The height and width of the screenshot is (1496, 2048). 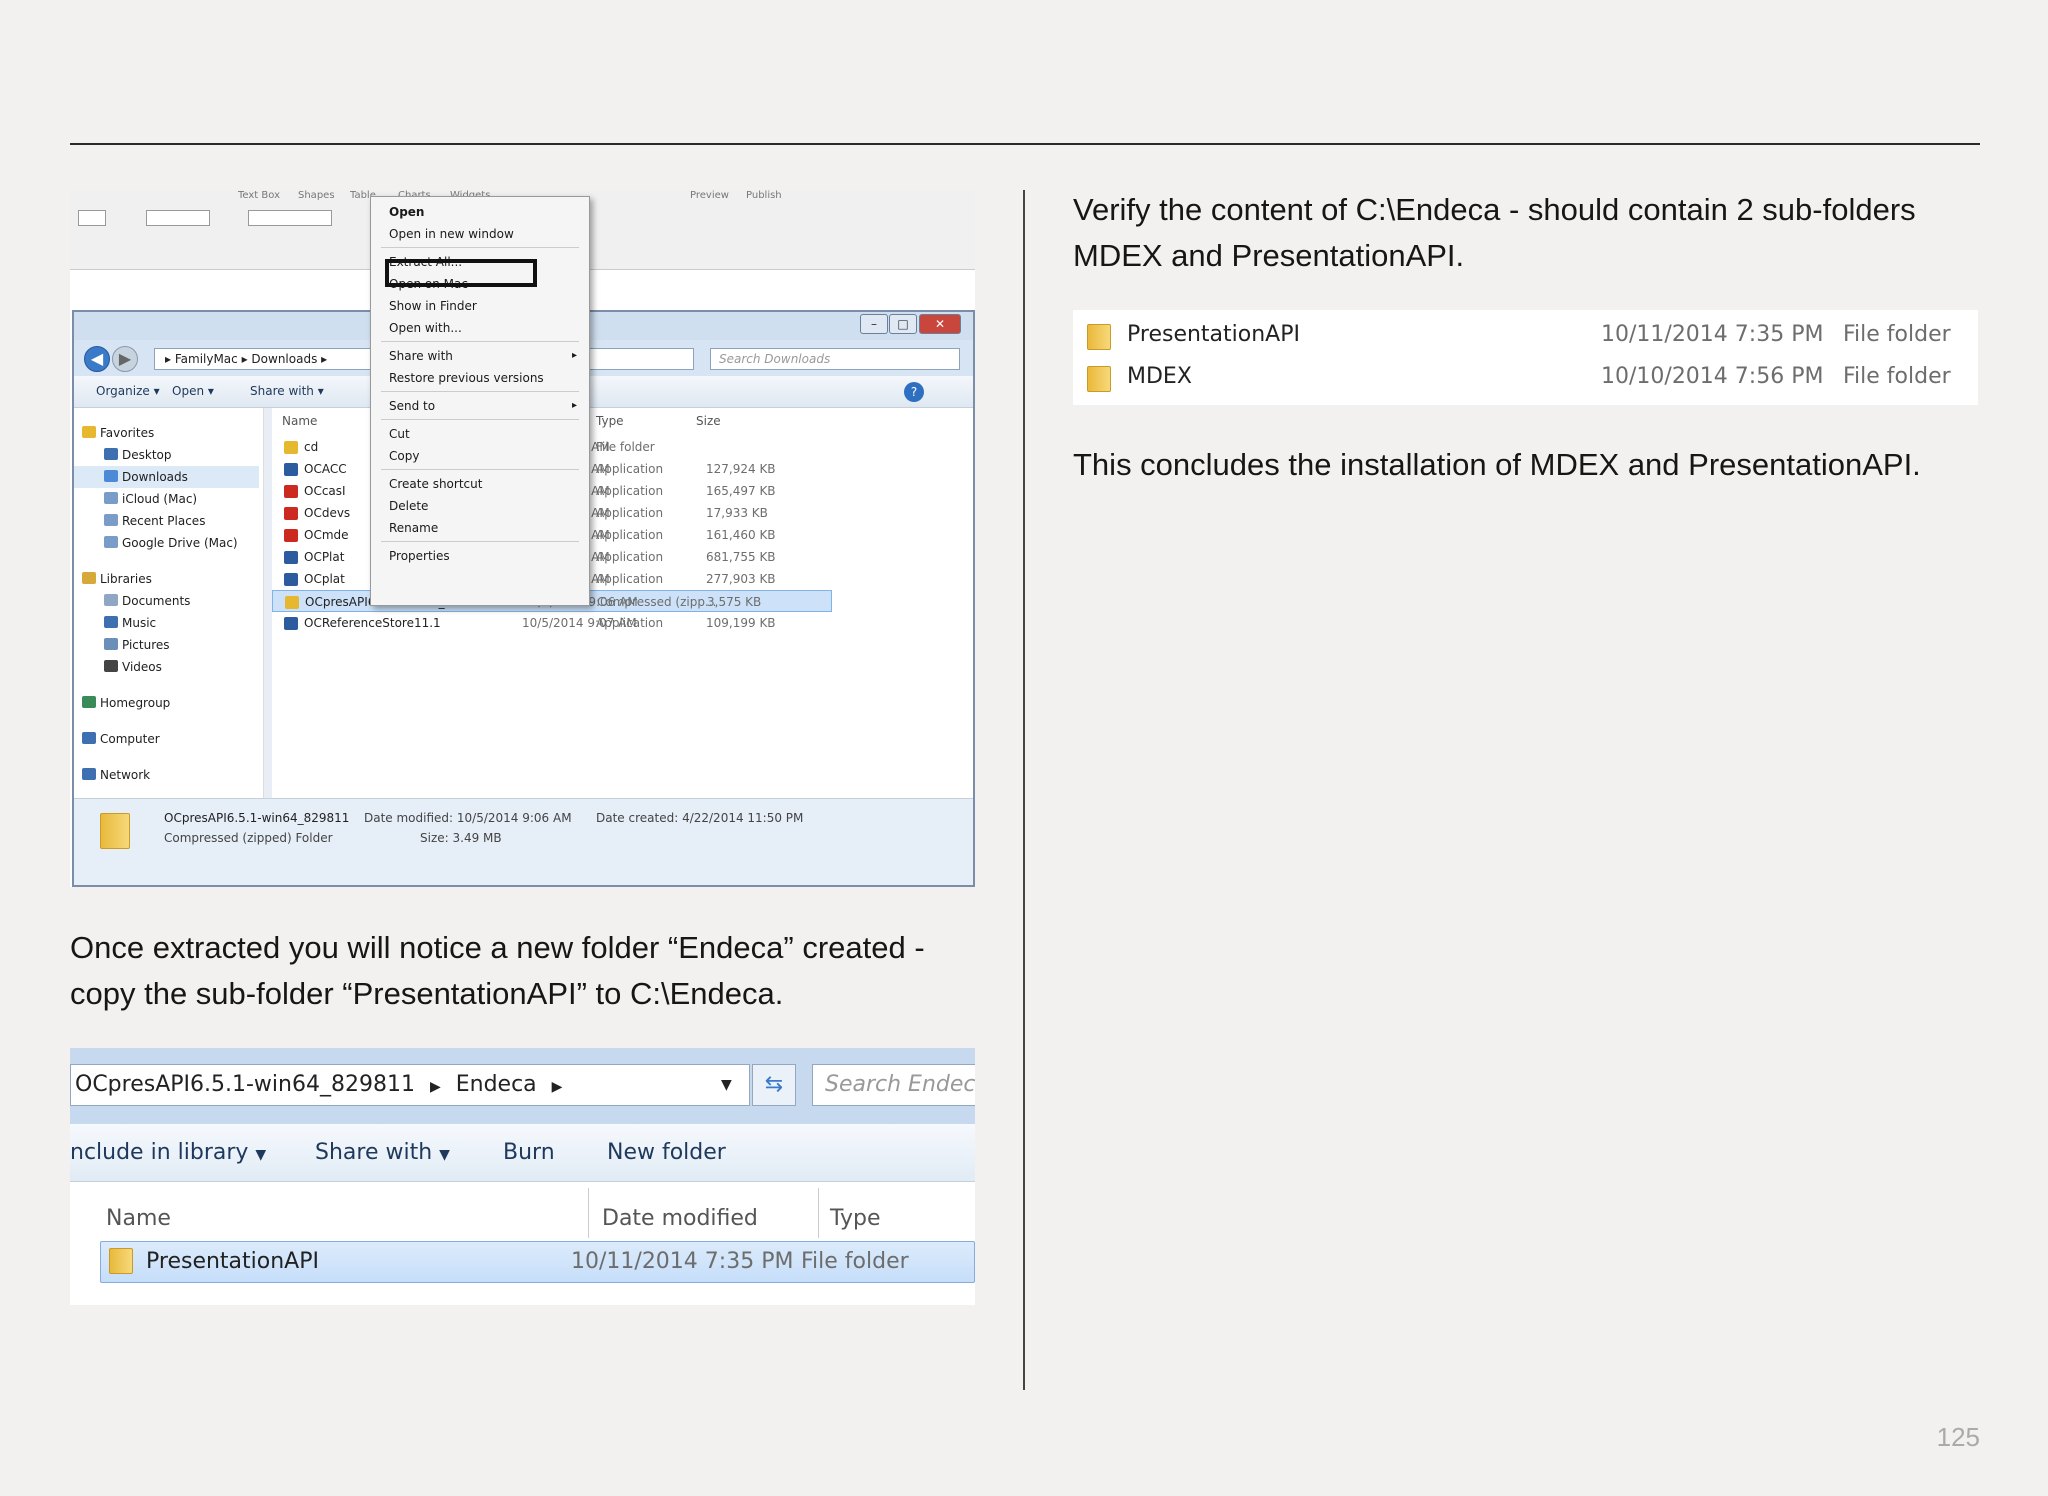 I want to click on text-style-buttons, so click(x=178, y=218).